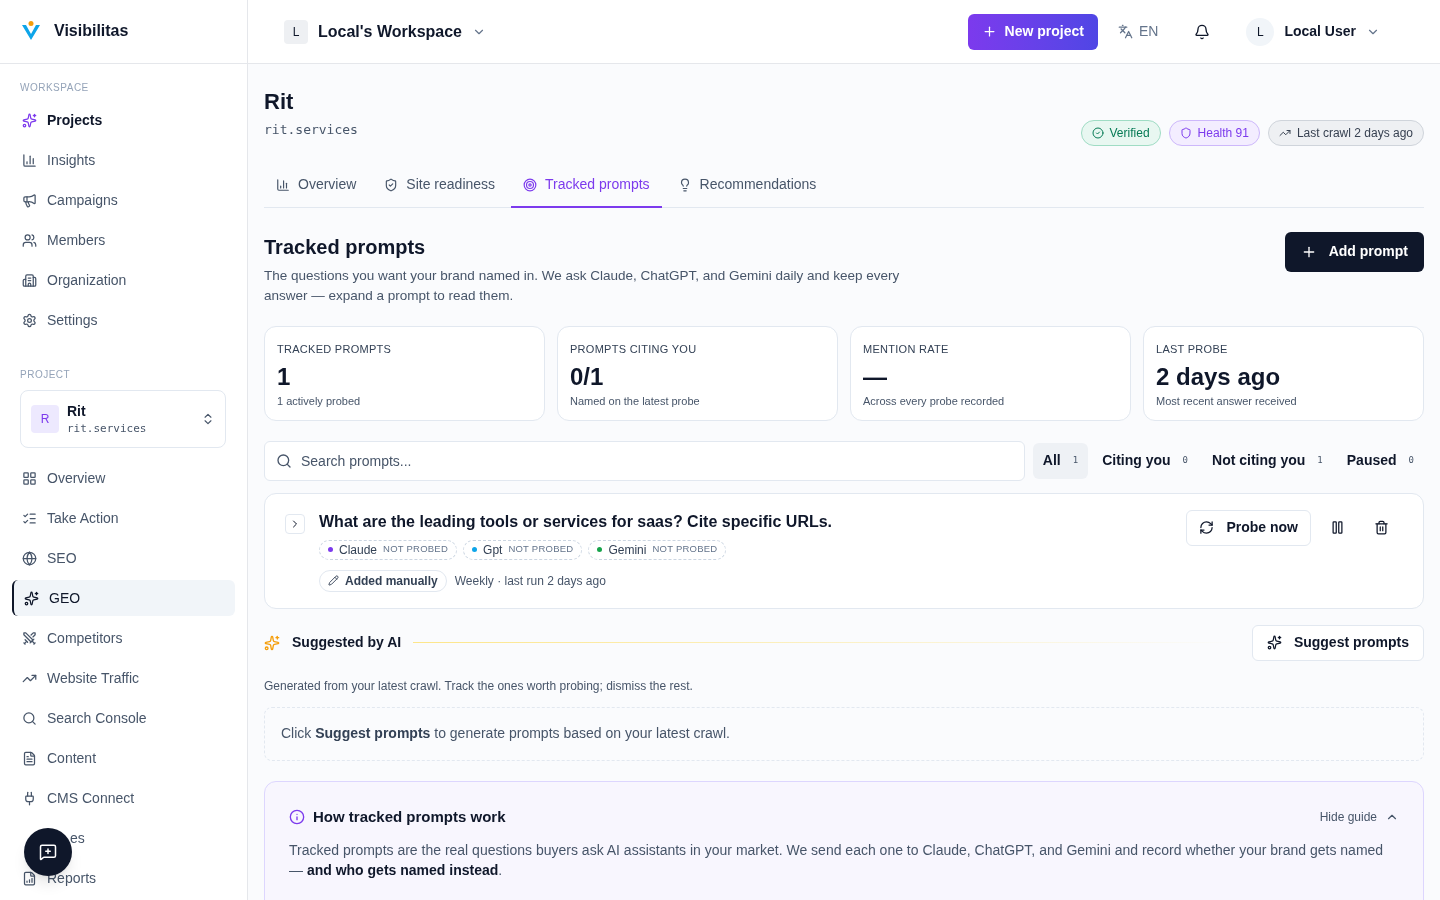  I want to click on guide-title: How tracked prompts work, so click(410, 816).